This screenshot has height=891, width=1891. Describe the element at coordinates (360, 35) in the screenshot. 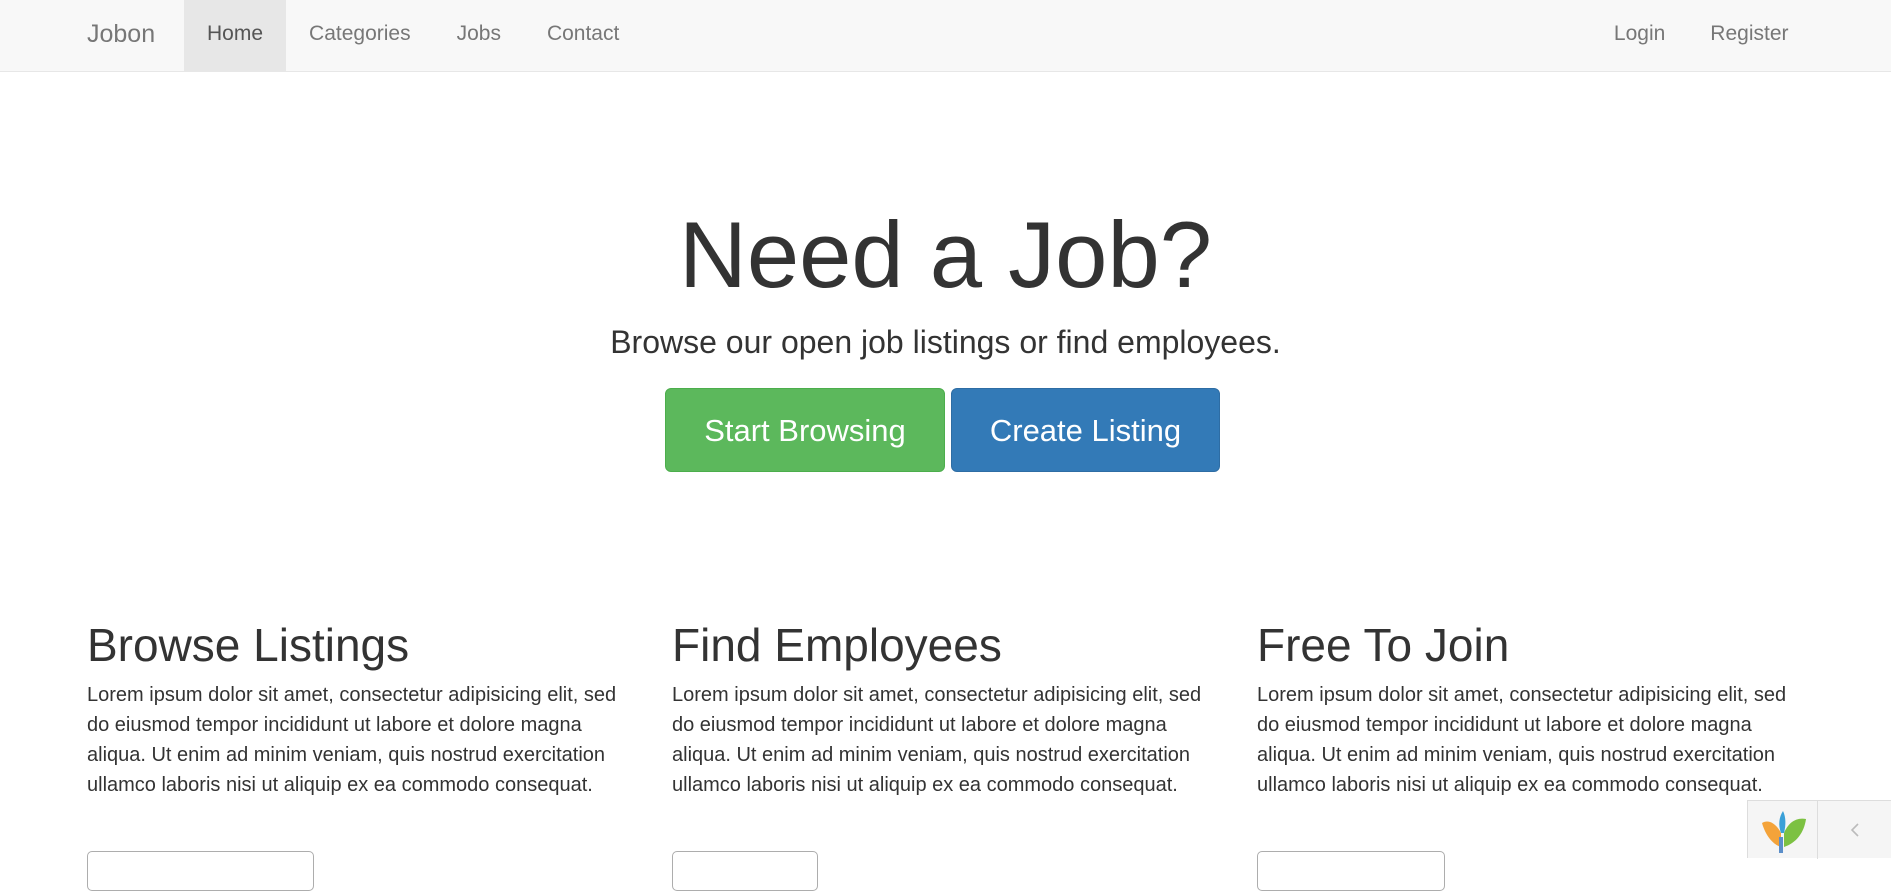

I see `nav-item-categories: Categories` at that location.